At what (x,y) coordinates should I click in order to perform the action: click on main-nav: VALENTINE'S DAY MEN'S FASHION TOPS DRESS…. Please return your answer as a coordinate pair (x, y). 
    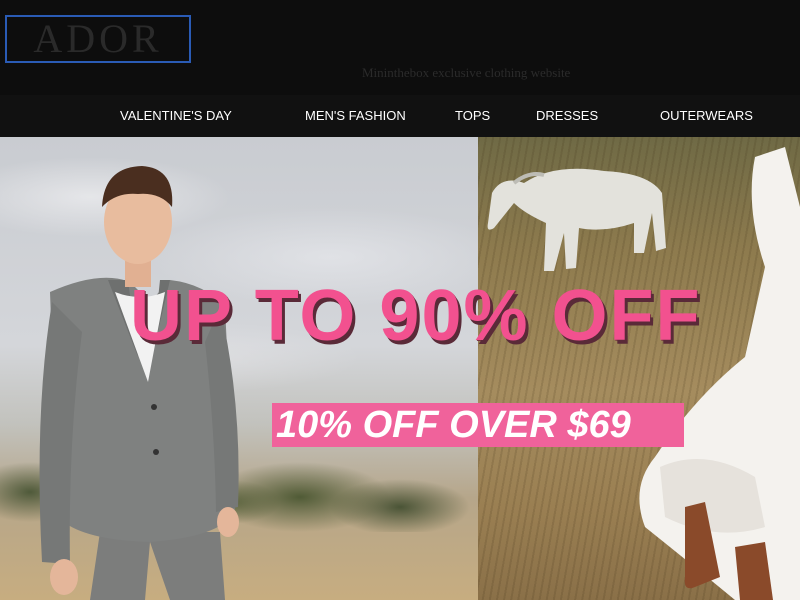
    Looking at the image, I should click on (400, 116).